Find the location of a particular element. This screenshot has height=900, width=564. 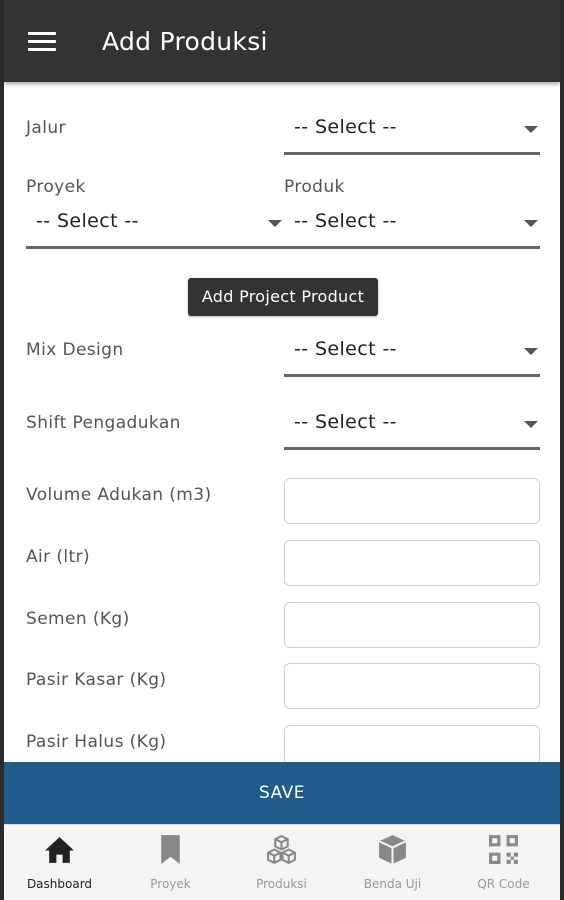

nav-label-proyek: Proyek is located at coordinates (170, 884).